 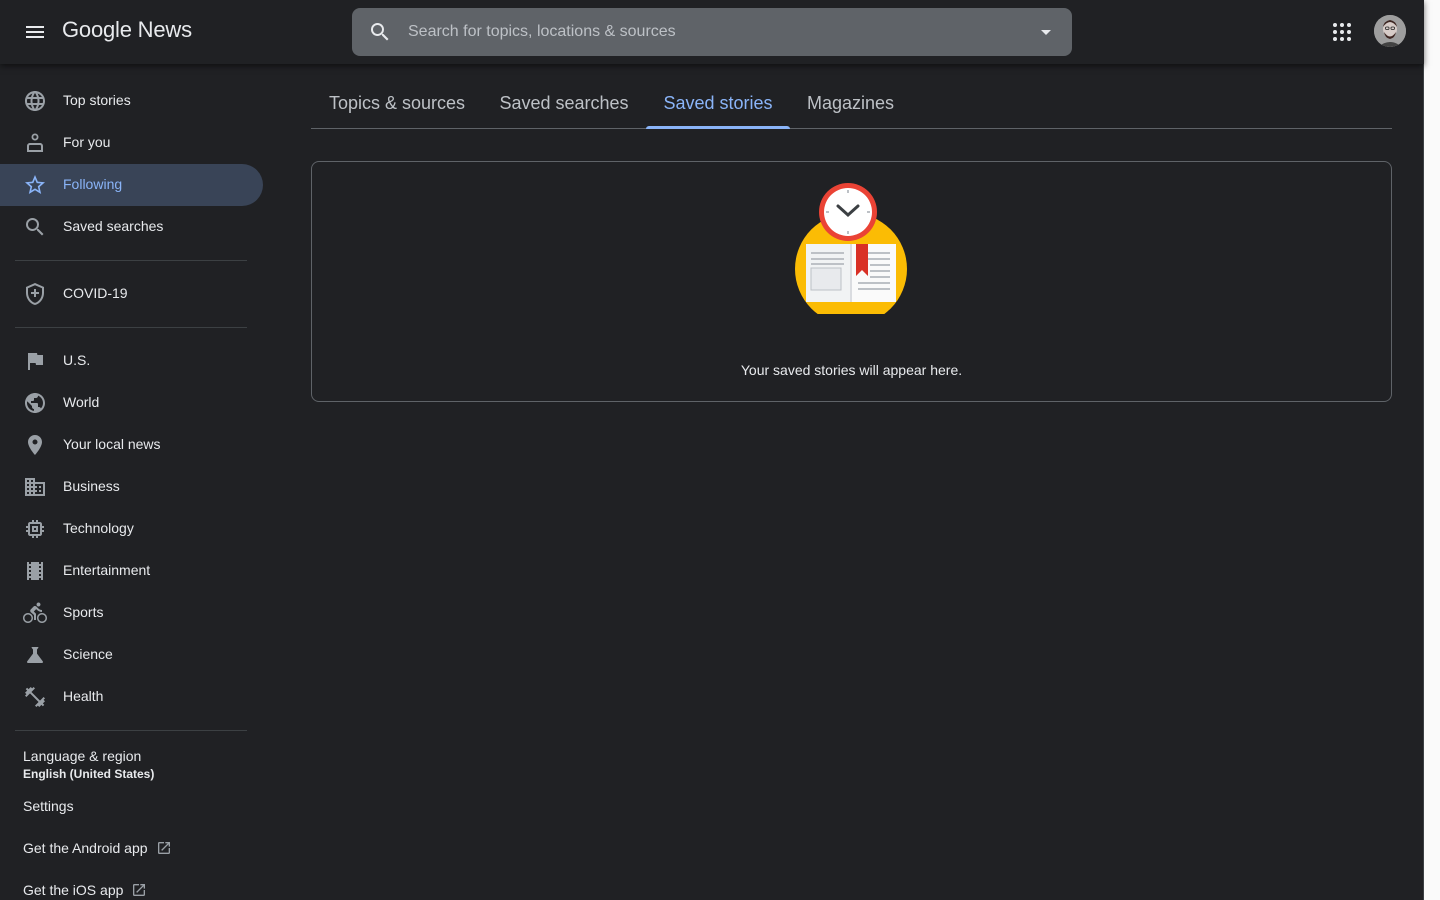 I want to click on user-photo-icon, so click(x=1390, y=31).